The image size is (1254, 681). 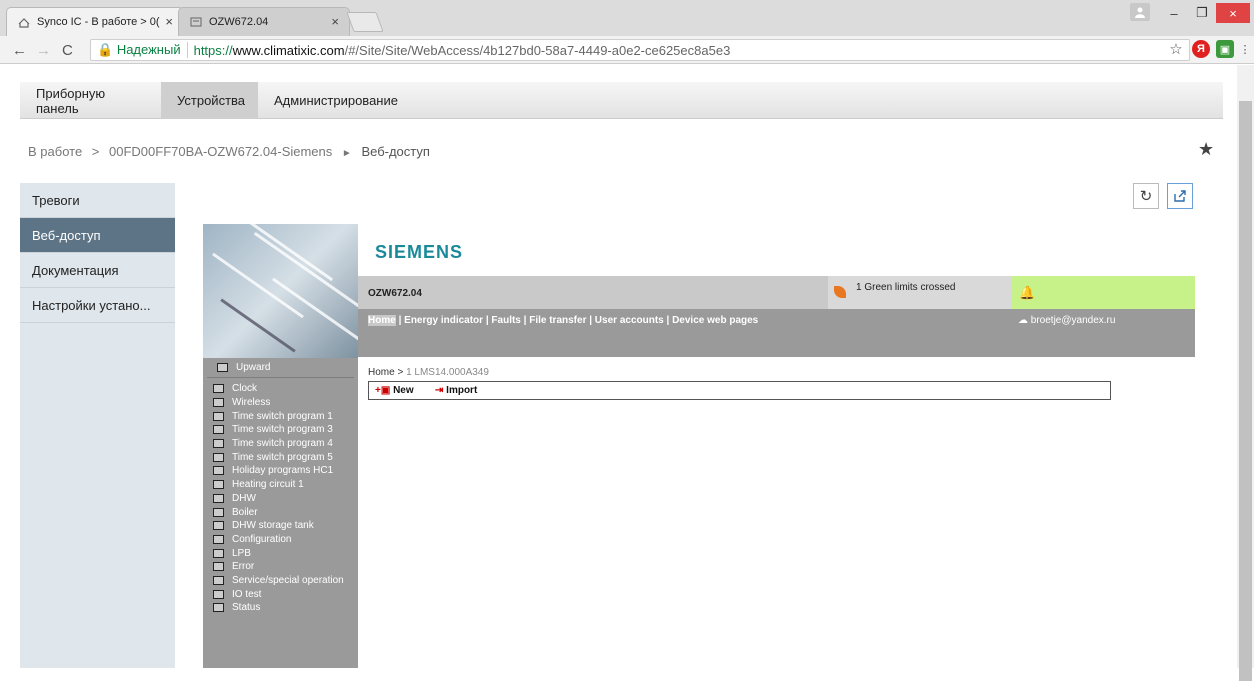 I want to click on reload-icon: C, so click(x=67, y=50).